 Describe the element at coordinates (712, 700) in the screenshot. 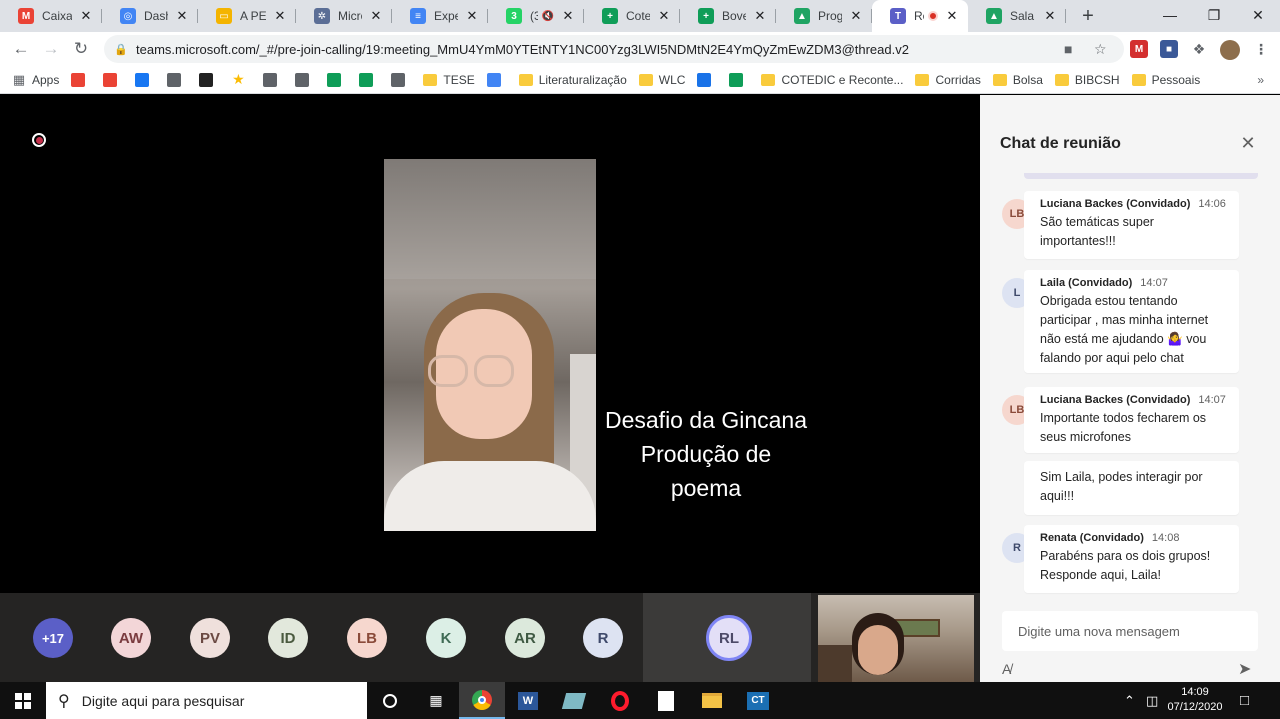

I see `explorer-icon` at that location.